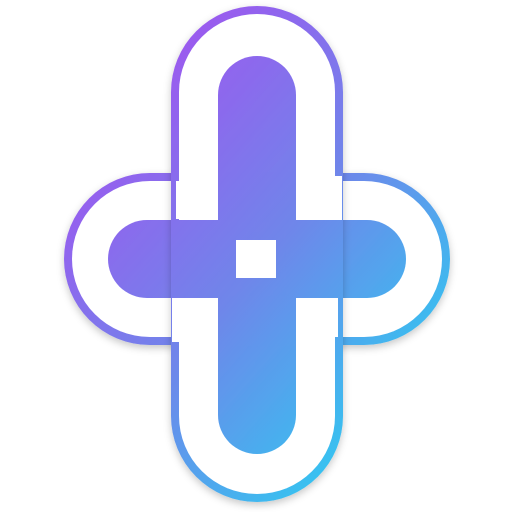  Describe the element at coordinates (256, 259) in the screenshot. I see `center-window` at that location.